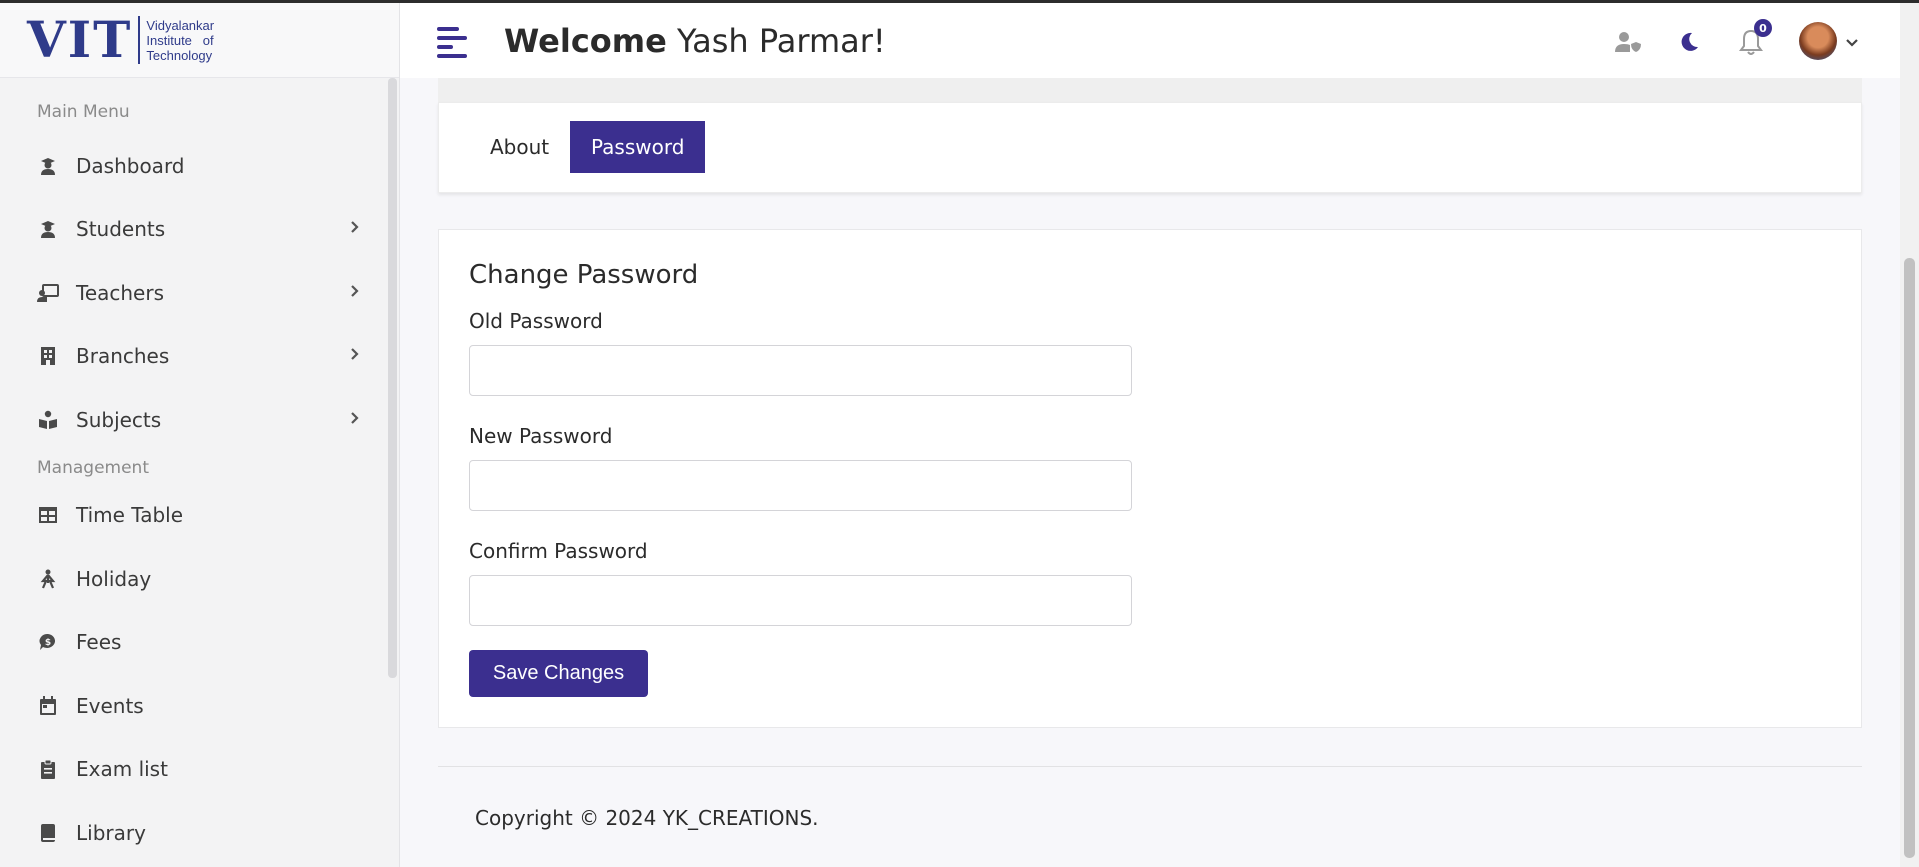  I want to click on profile-header-strip, so click(1150, 90).